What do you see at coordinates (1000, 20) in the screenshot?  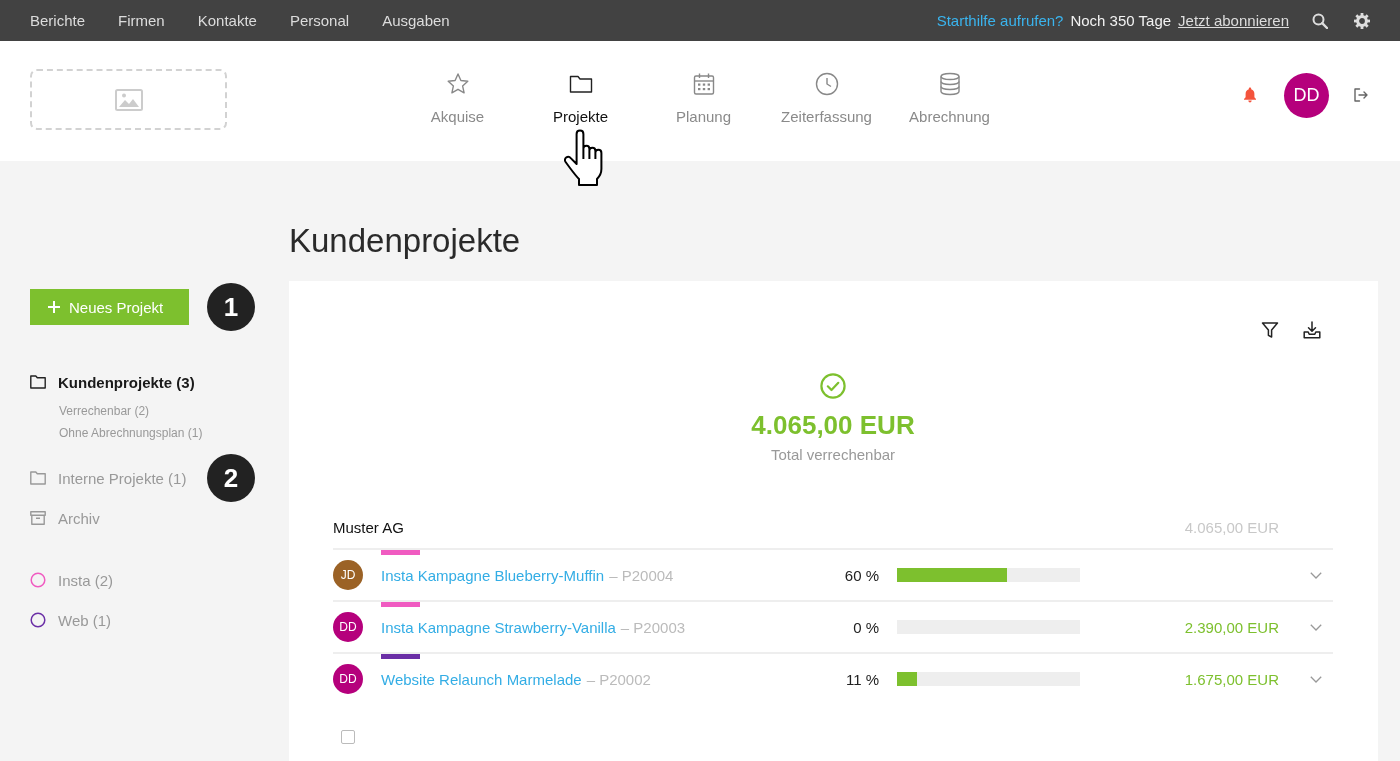 I see `help-link: Starthilfe aufrufen?` at bounding box center [1000, 20].